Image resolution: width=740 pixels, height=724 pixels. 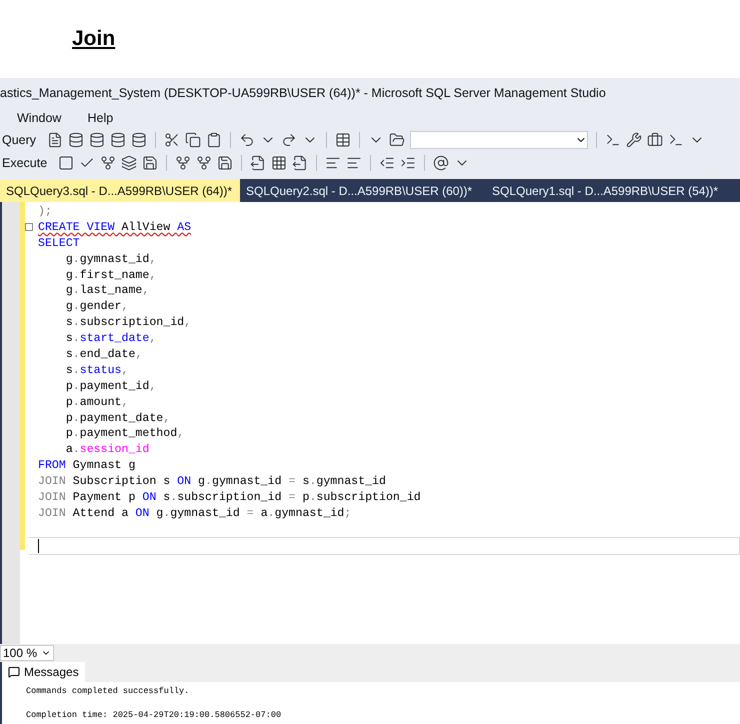 What do you see at coordinates (94, 39) in the screenshot?
I see `heading: Join` at bounding box center [94, 39].